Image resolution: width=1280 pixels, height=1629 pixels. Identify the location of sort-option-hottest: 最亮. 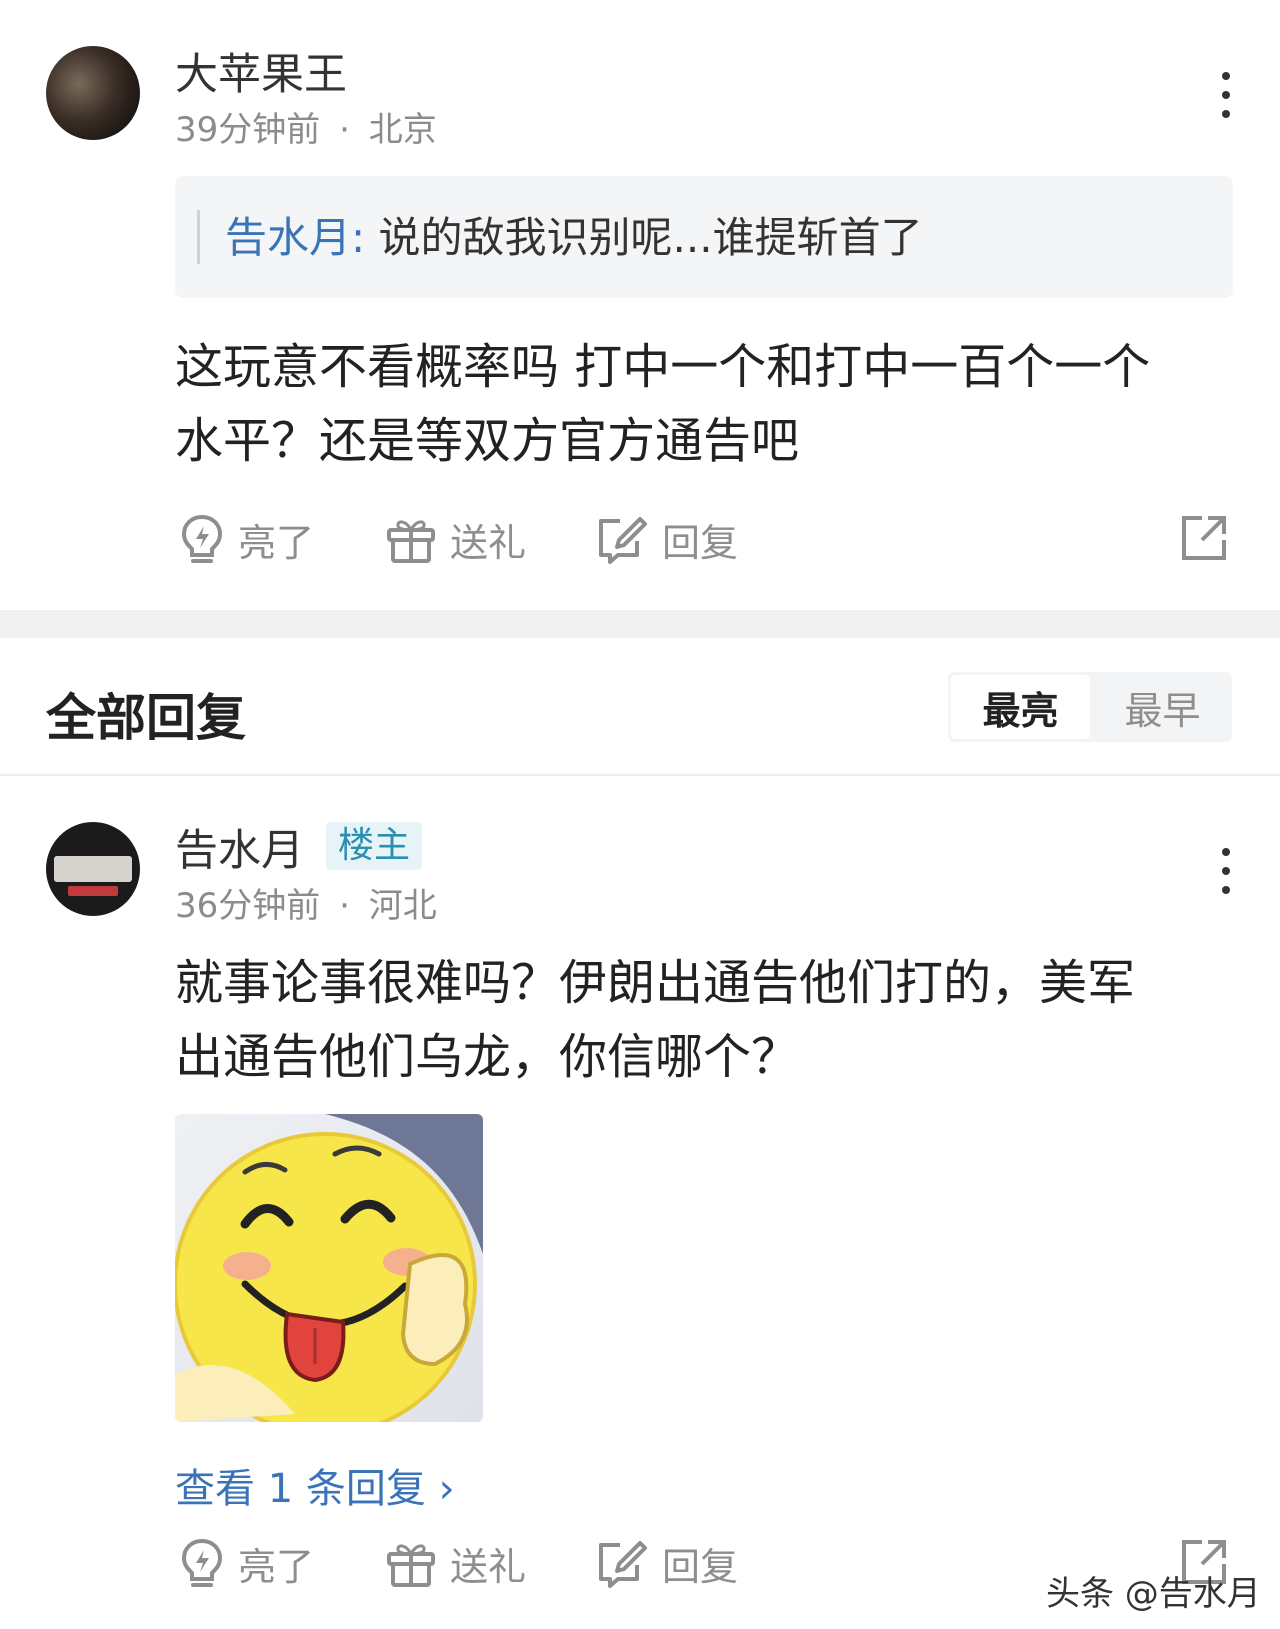
(1020, 707).